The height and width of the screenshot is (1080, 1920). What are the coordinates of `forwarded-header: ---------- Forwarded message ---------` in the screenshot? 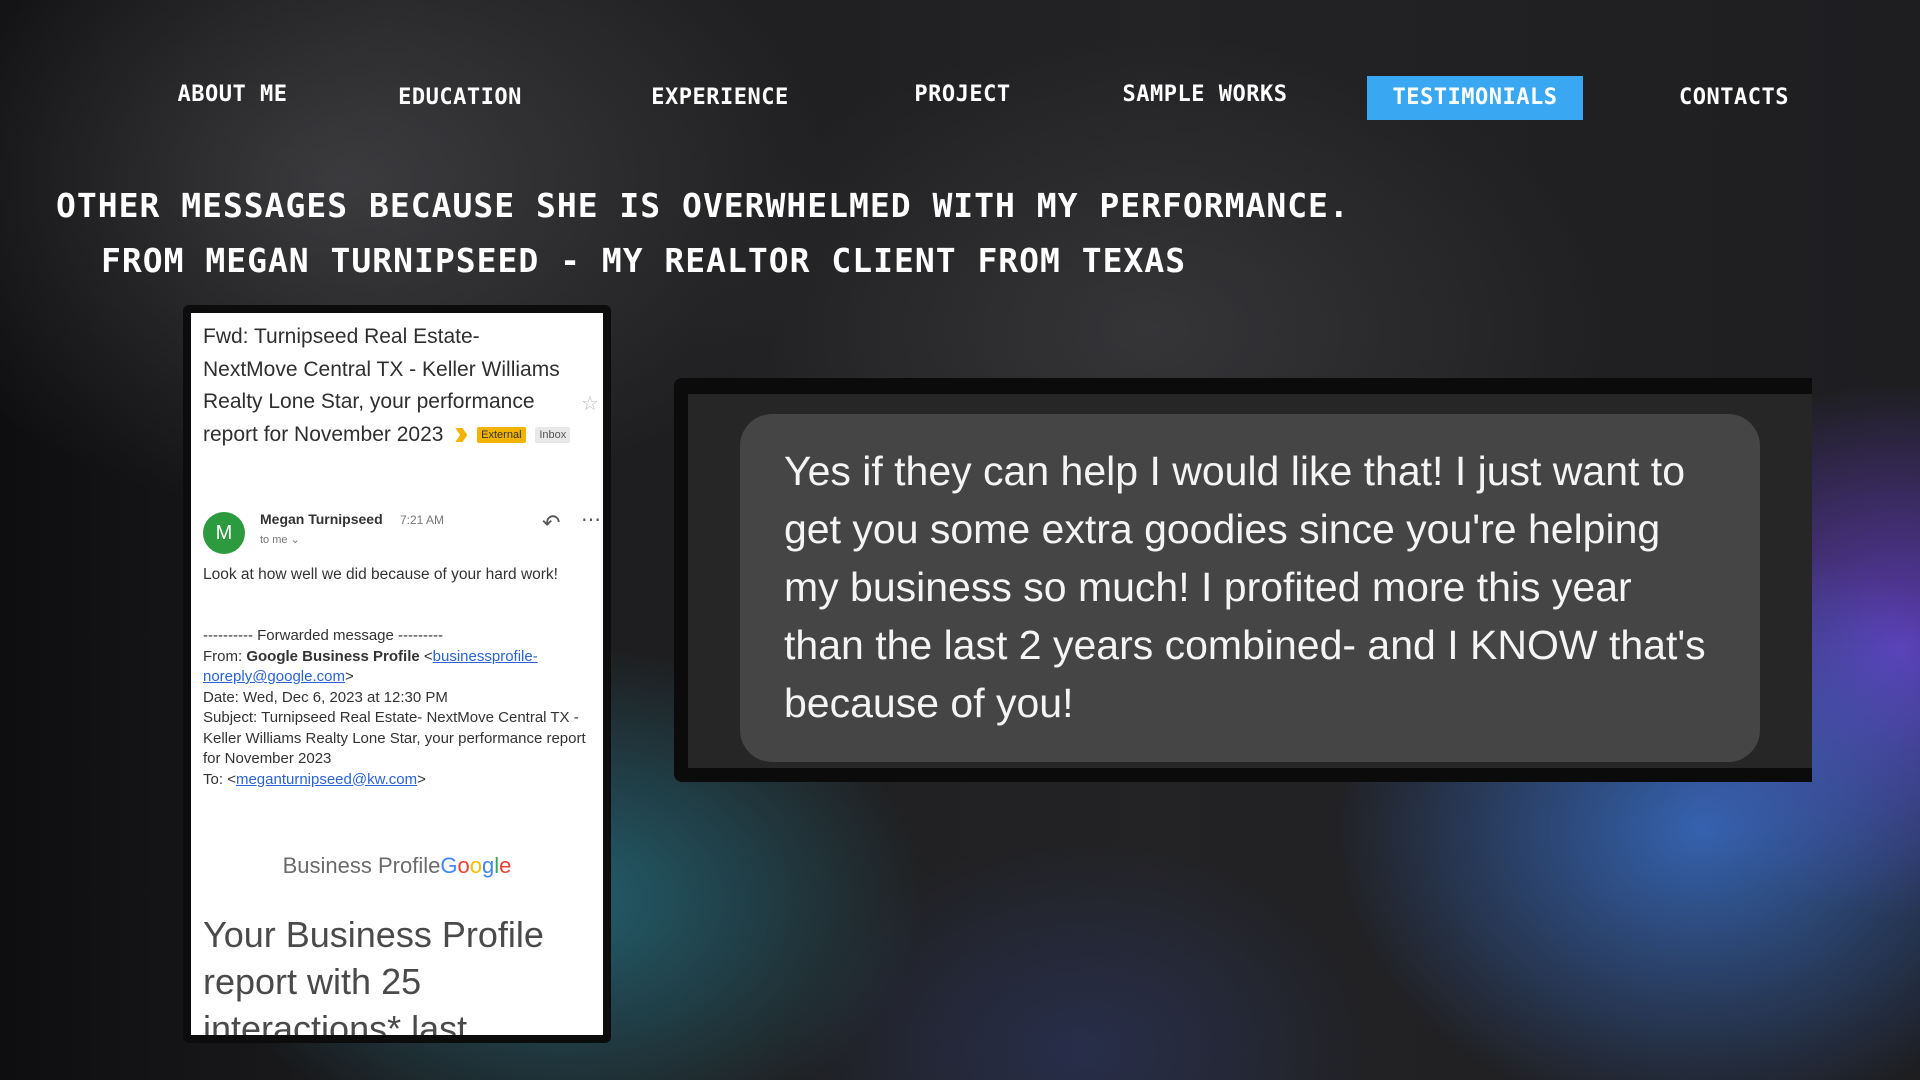 It's located at (323, 635).